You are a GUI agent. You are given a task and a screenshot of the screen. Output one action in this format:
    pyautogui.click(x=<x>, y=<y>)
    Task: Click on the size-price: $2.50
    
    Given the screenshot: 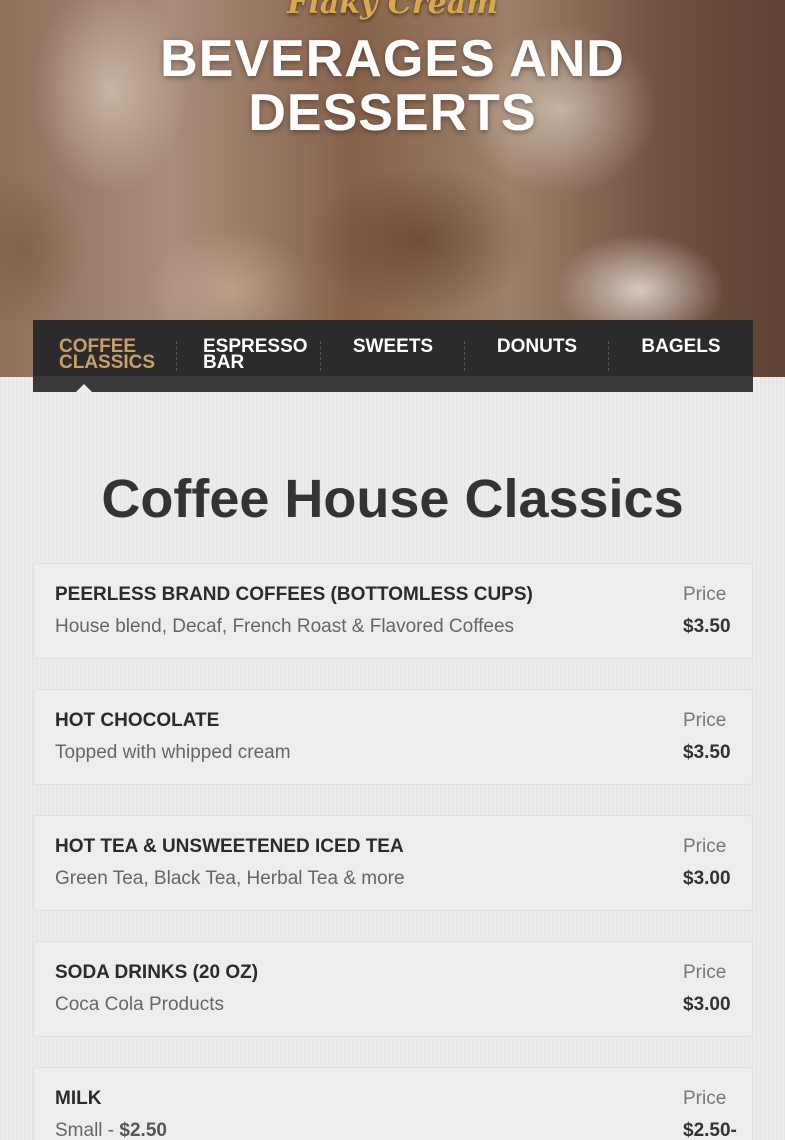 What is the action you would take?
    pyautogui.click(x=143, y=1130)
    